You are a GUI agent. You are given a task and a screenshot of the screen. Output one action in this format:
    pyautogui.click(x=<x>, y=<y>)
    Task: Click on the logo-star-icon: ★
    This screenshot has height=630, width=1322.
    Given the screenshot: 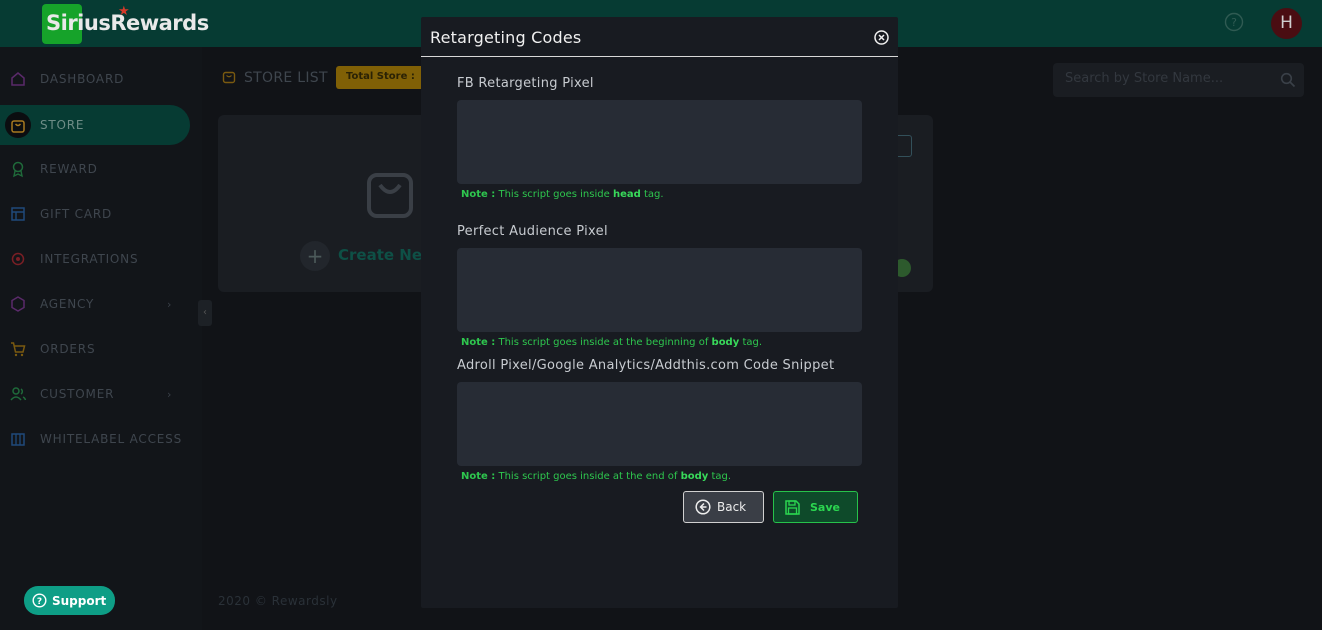 What is the action you would take?
    pyautogui.click(x=124, y=11)
    